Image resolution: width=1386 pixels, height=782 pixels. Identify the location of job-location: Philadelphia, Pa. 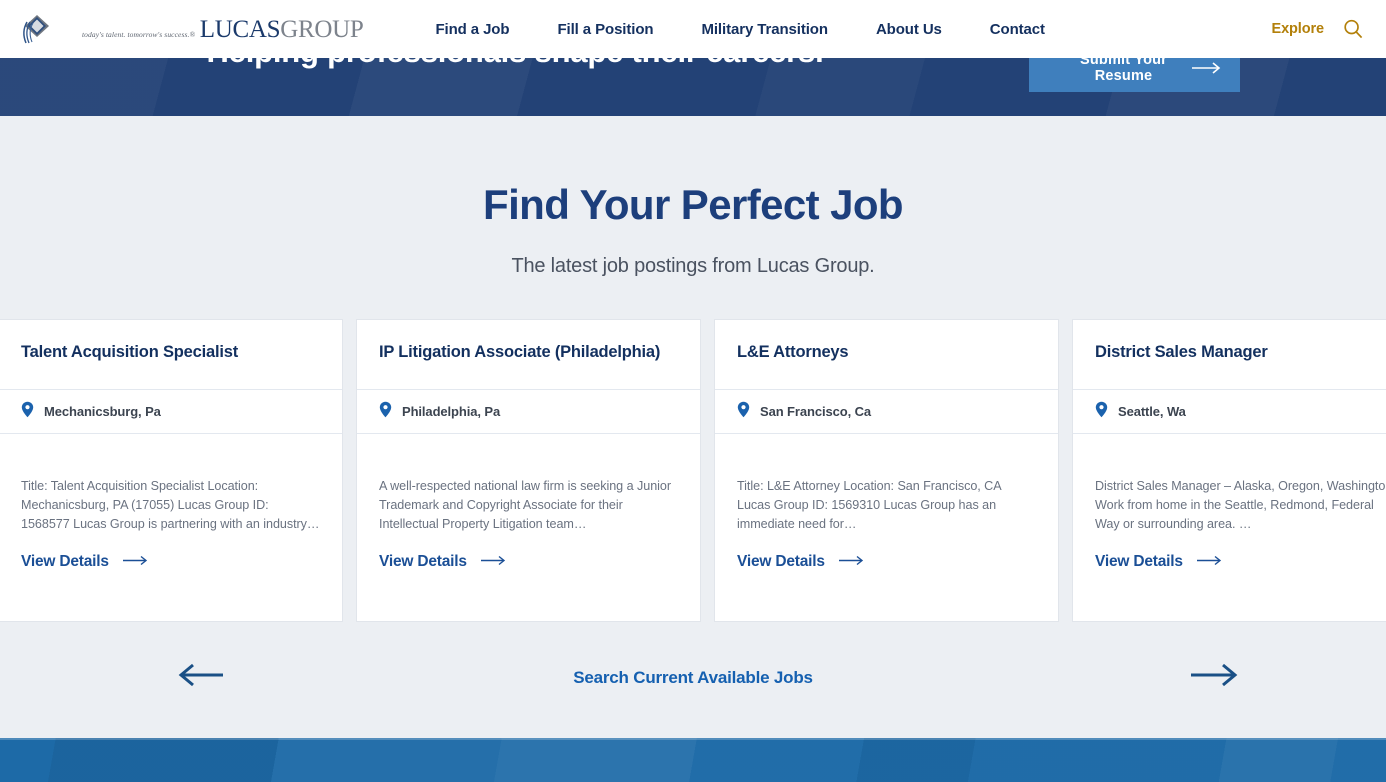
(451, 411).